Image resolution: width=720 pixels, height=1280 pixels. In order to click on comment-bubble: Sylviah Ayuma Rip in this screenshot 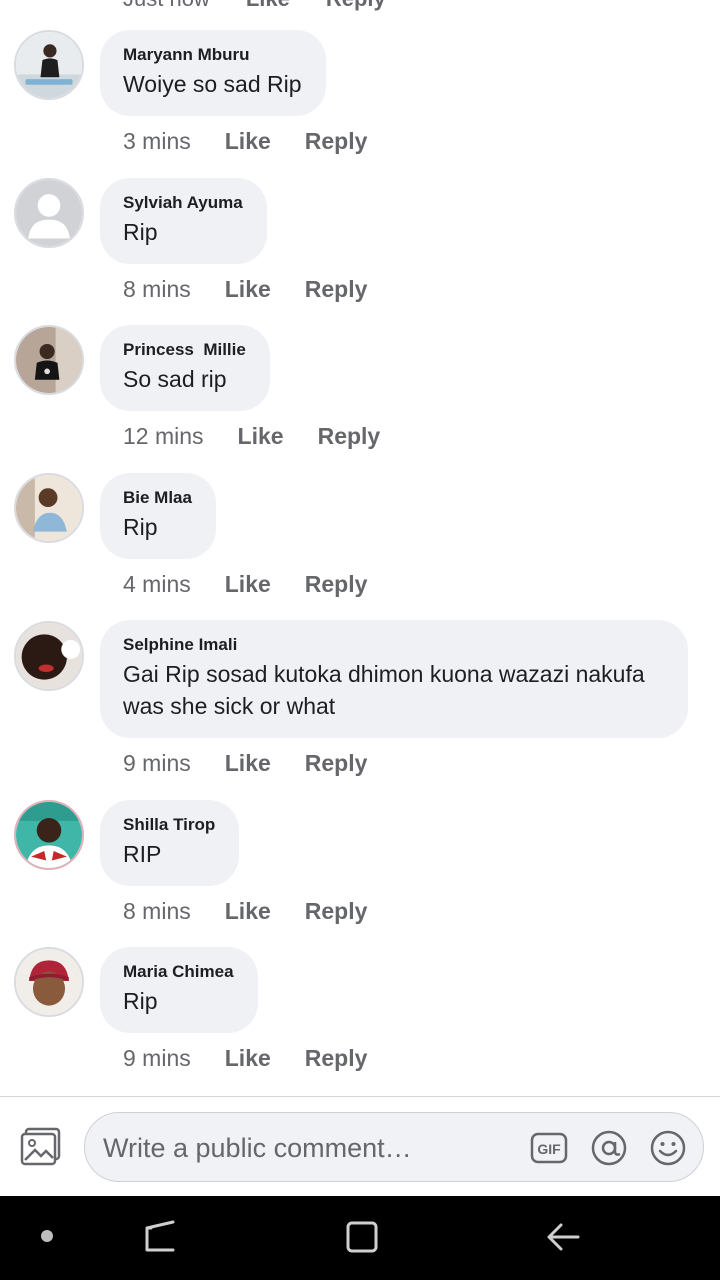, I will do `click(183, 221)`.